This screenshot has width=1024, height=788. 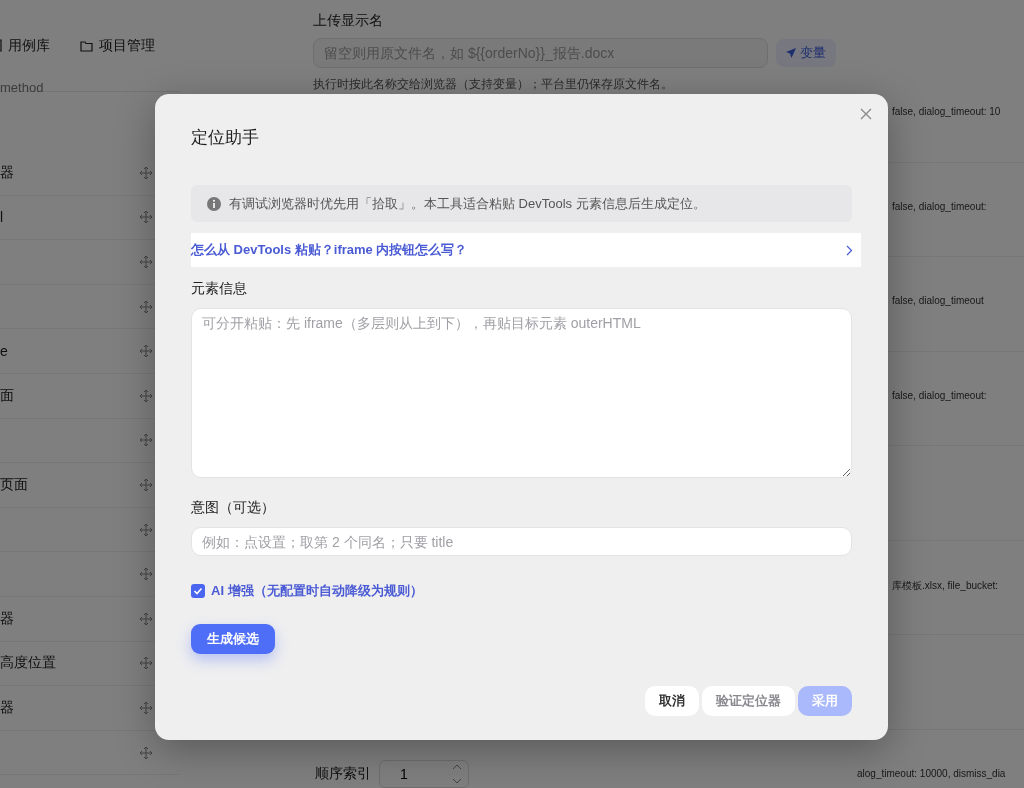 I want to click on folder-icon, so click(x=86, y=45).